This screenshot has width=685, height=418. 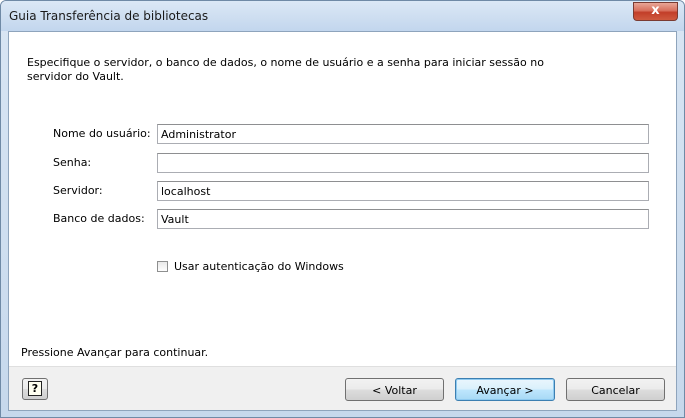 I want to click on windows-auth-checkbox, so click(x=162, y=266).